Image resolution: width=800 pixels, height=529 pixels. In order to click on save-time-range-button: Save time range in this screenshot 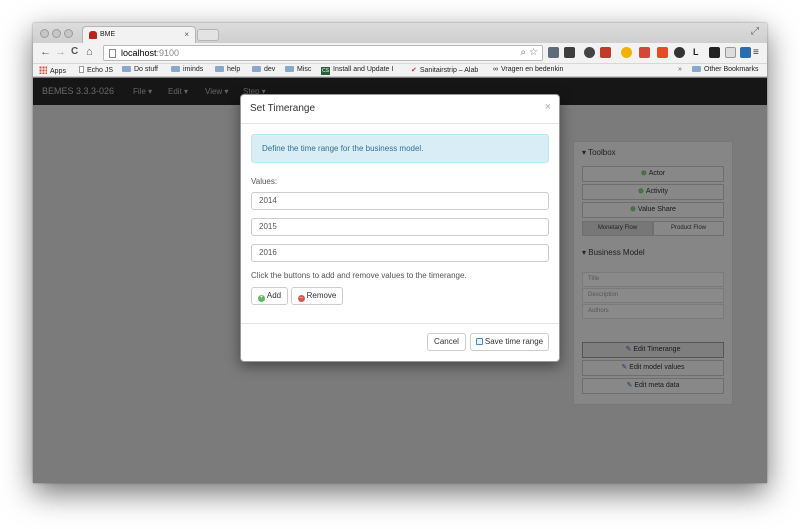, I will do `click(509, 342)`.